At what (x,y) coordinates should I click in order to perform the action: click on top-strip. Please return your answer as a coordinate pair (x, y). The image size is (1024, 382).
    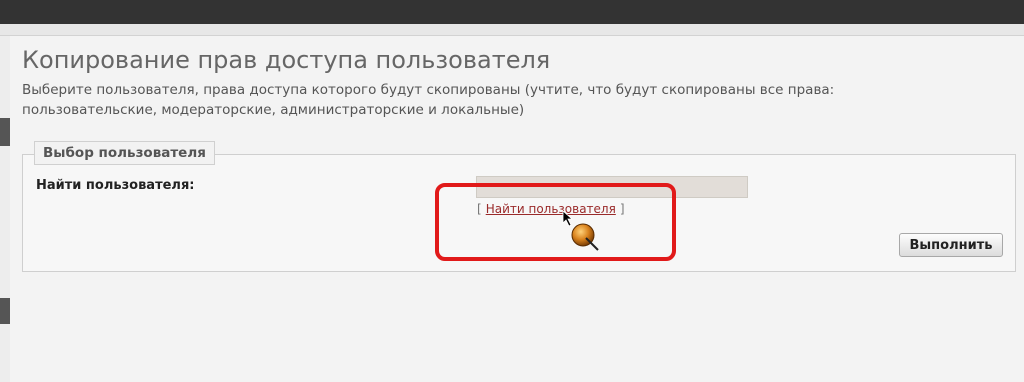
    Looking at the image, I should click on (512, 30).